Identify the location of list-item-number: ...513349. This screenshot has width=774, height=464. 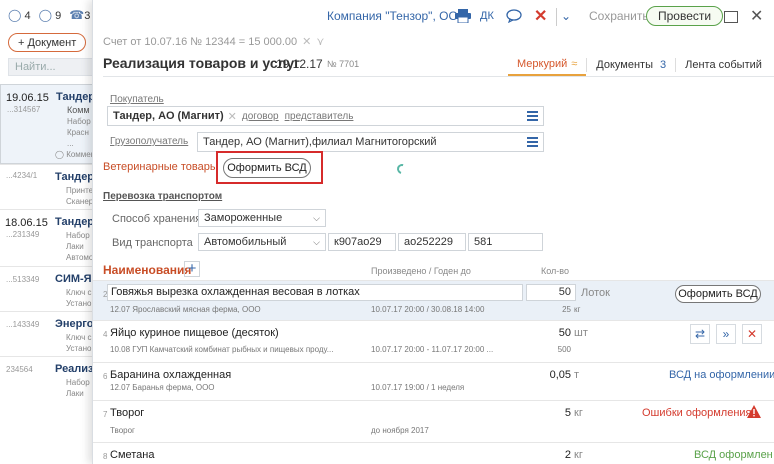
(23, 279).